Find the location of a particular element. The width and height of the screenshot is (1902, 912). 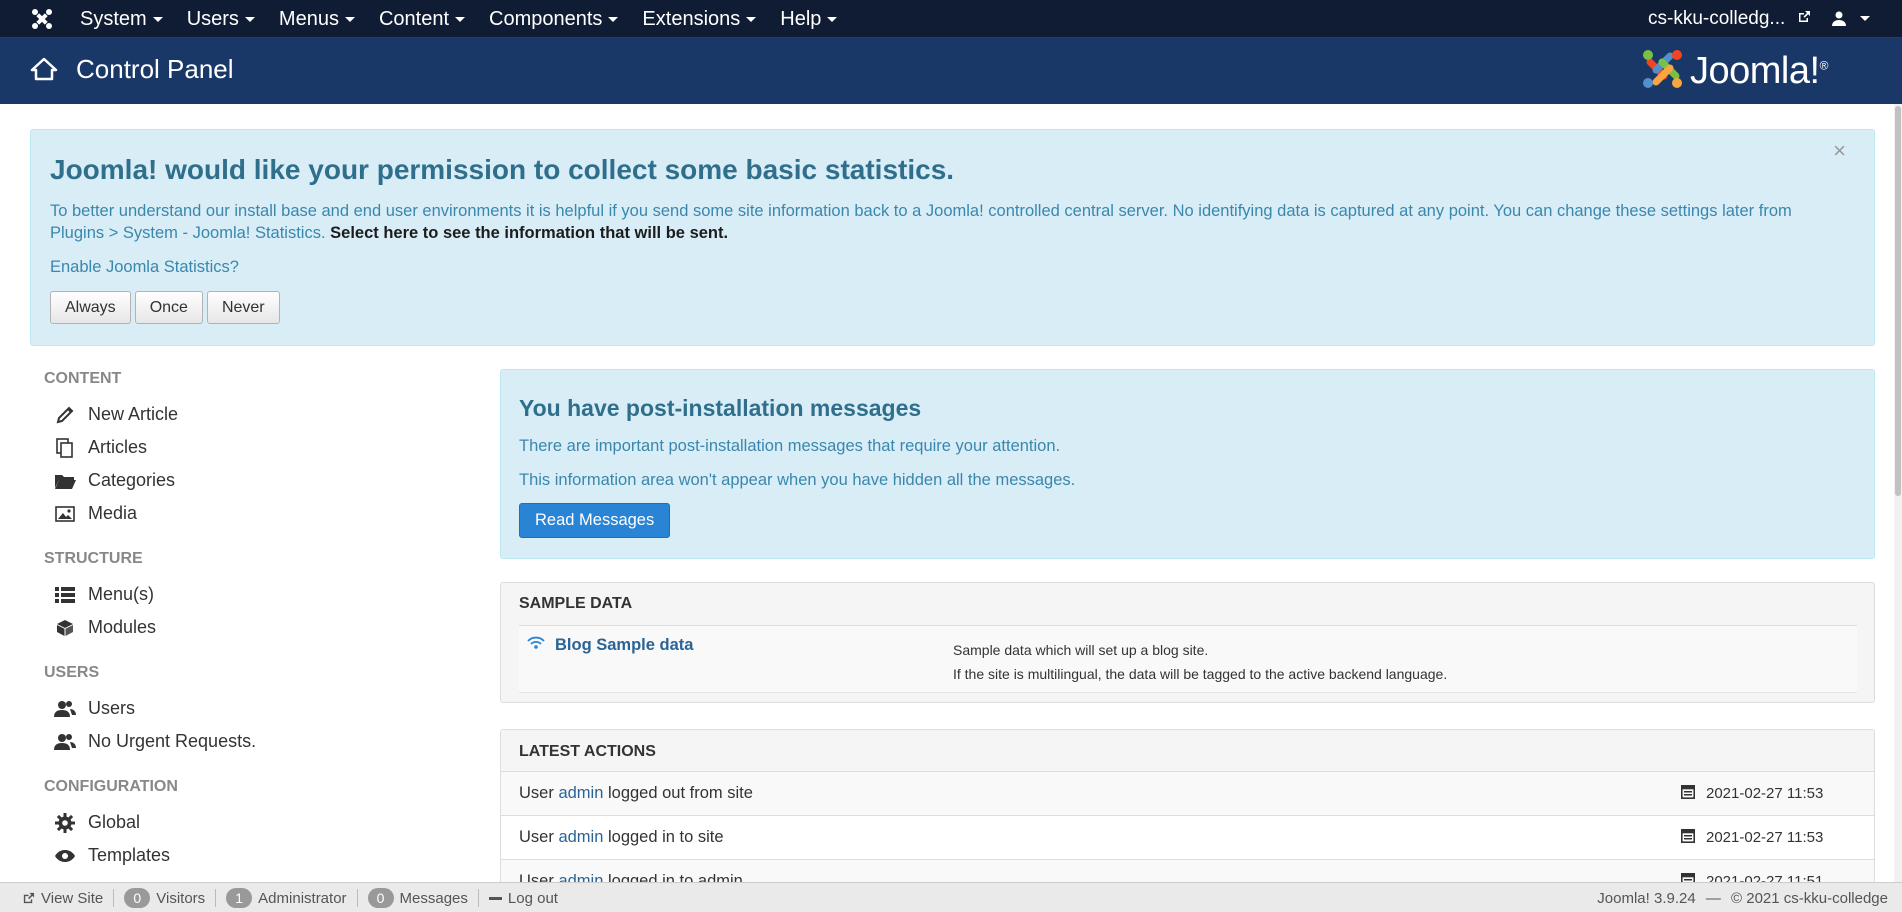

messages-status: 0 Messages is located at coordinates (418, 898).